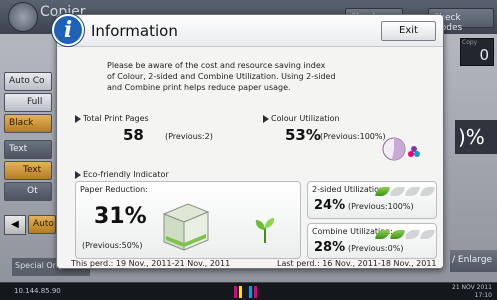 The height and width of the screenshot is (300, 497). What do you see at coordinates (483, 295) in the screenshot?
I see `status-time: 17:10` at bounding box center [483, 295].